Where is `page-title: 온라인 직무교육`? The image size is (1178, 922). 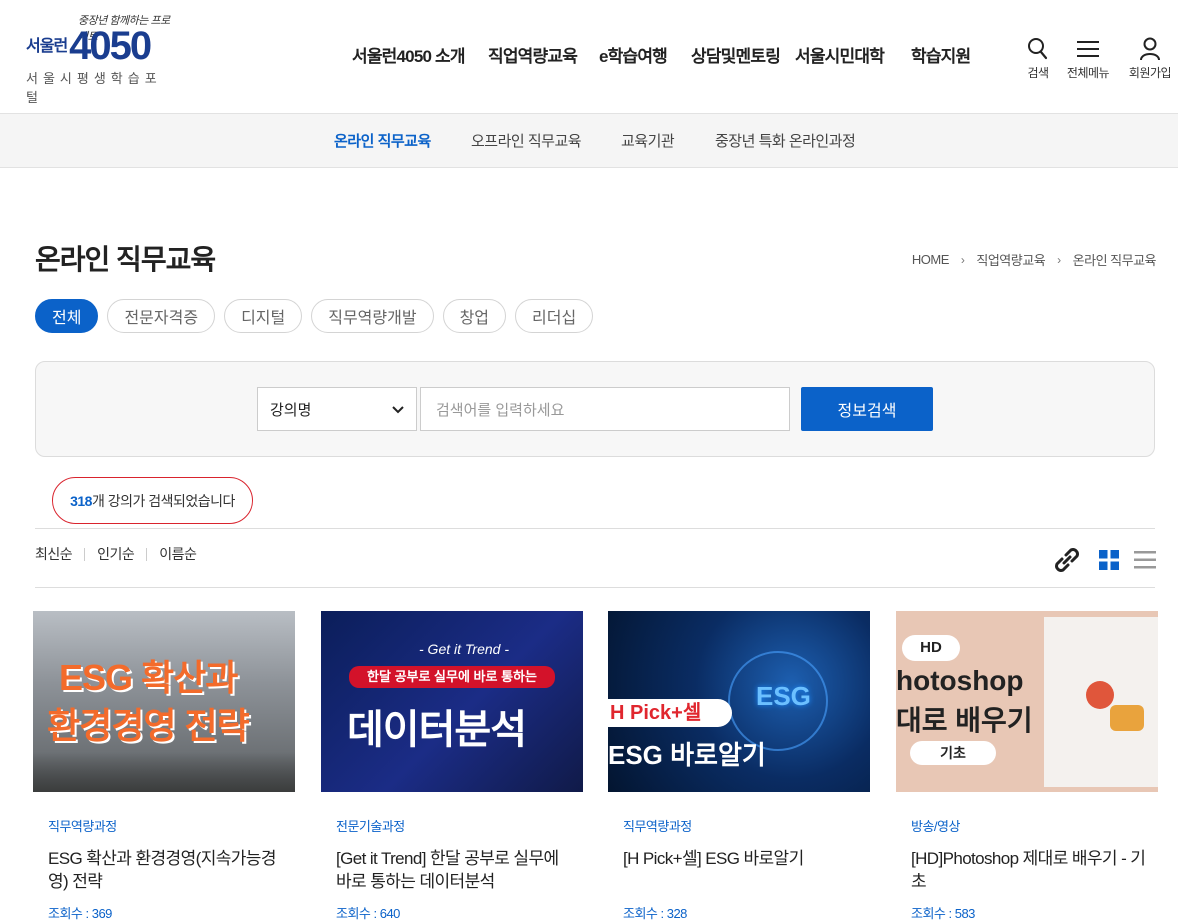
page-title: 온라인 직무교육 is located at coordinates (125, 259).